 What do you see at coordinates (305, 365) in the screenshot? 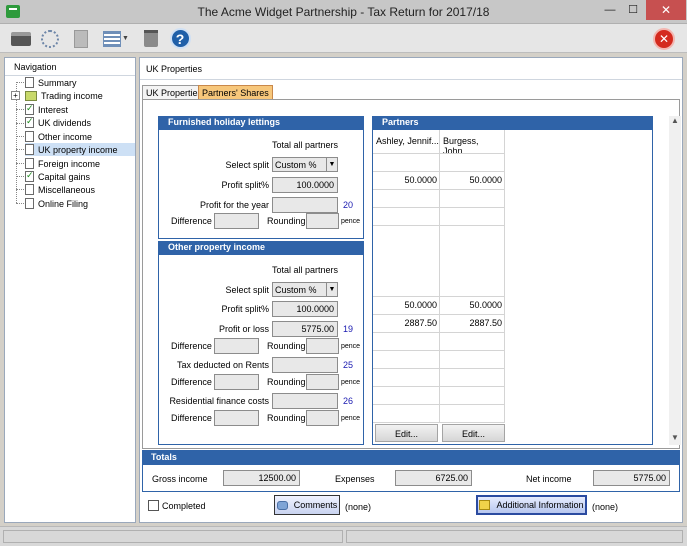
I see `opi-tax-rents-field` at bounding box center [305, 365].